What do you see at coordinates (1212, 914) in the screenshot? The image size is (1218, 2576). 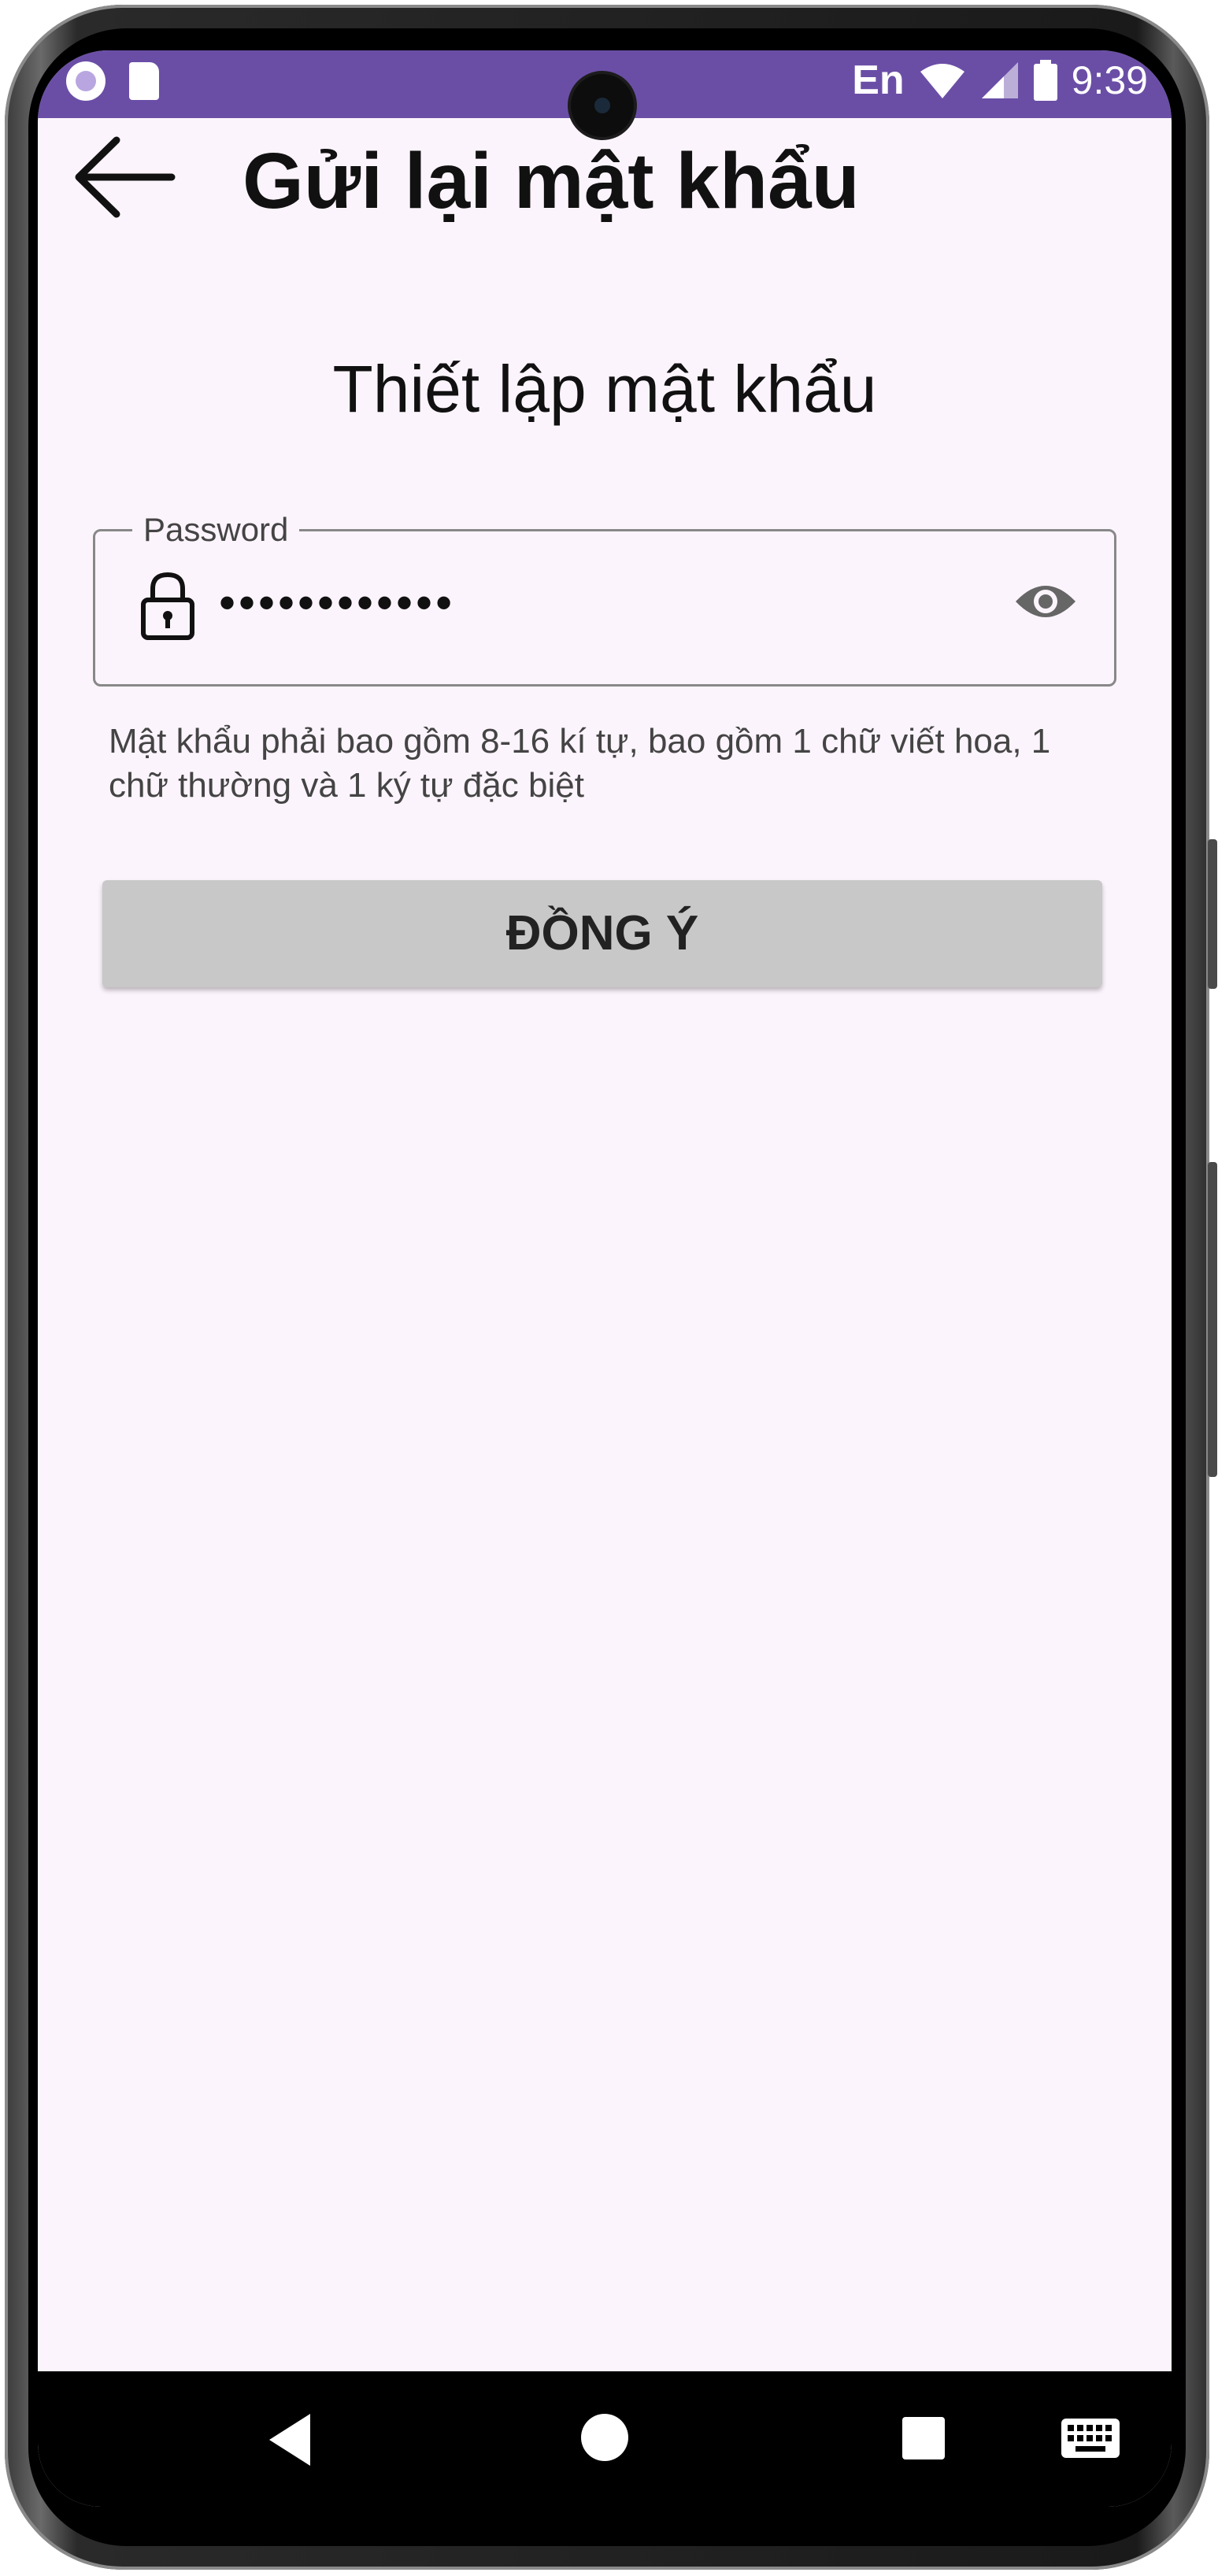 I see `volume-button` at bounding box center [1212, 914].